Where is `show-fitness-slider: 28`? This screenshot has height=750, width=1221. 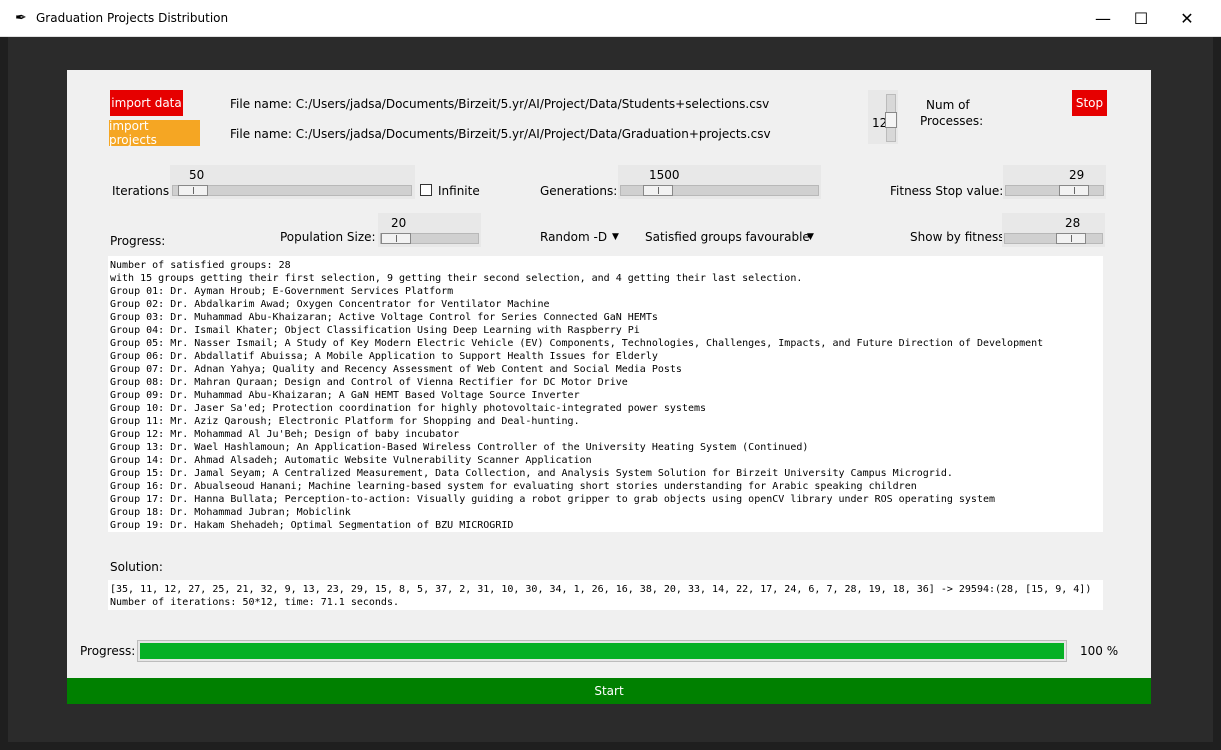 show-fitness-slider: 28 is located at coordinates (1053, 230).